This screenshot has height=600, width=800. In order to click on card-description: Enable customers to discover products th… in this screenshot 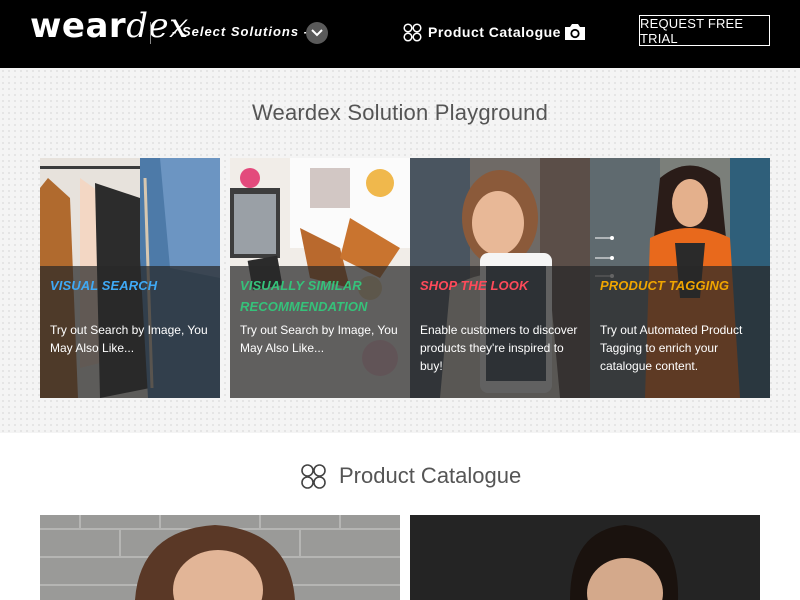, I will do `click(499, 348)`.